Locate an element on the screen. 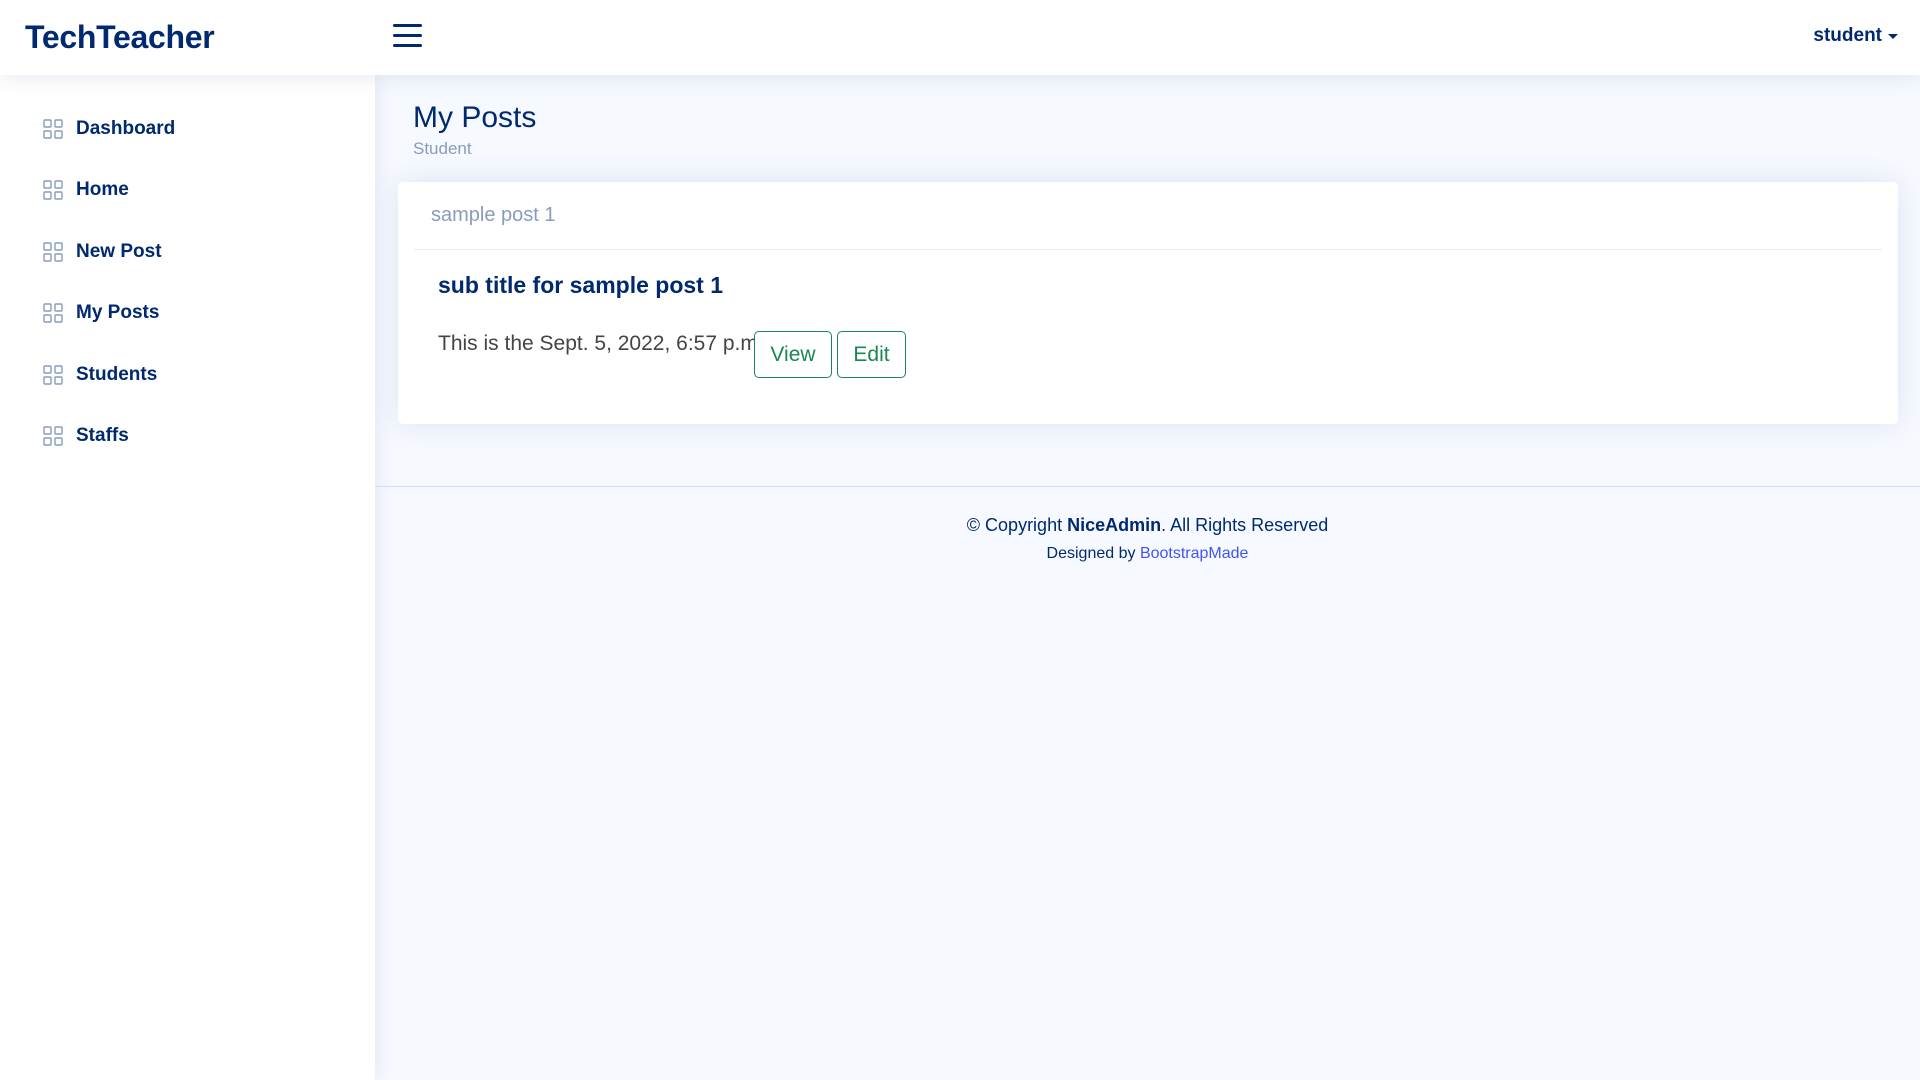 The width and height of the screenshot is (1920, 1080). sidebar-item-label: My Posts is located at coordinates (118, 313).